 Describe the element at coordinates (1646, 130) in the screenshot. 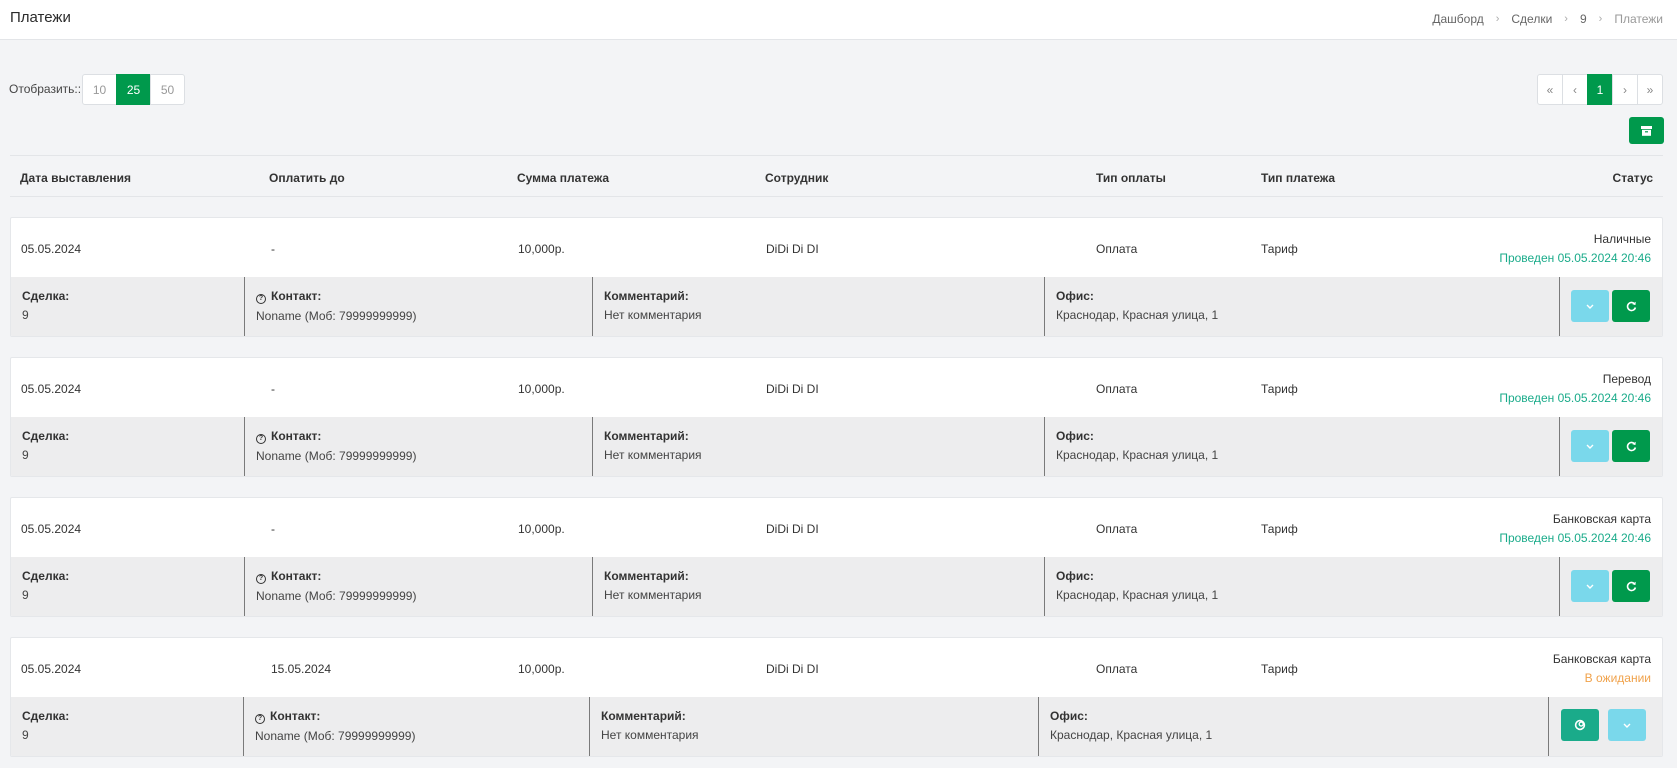

I see `archive-button` at that location.